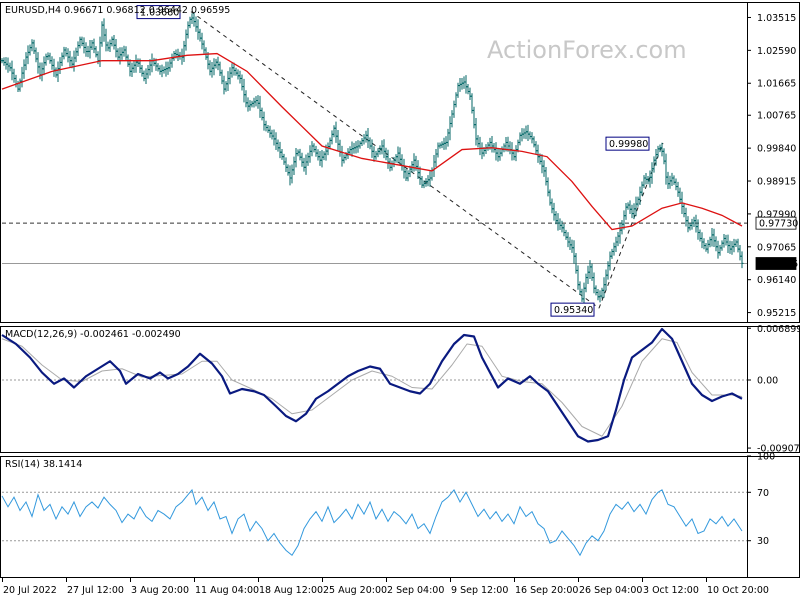 This screenshot has height=603, width=800. Describe the element at coordinates (763, 493) in the screenshot. I see `rsi-ytick-label: 70` at that location.